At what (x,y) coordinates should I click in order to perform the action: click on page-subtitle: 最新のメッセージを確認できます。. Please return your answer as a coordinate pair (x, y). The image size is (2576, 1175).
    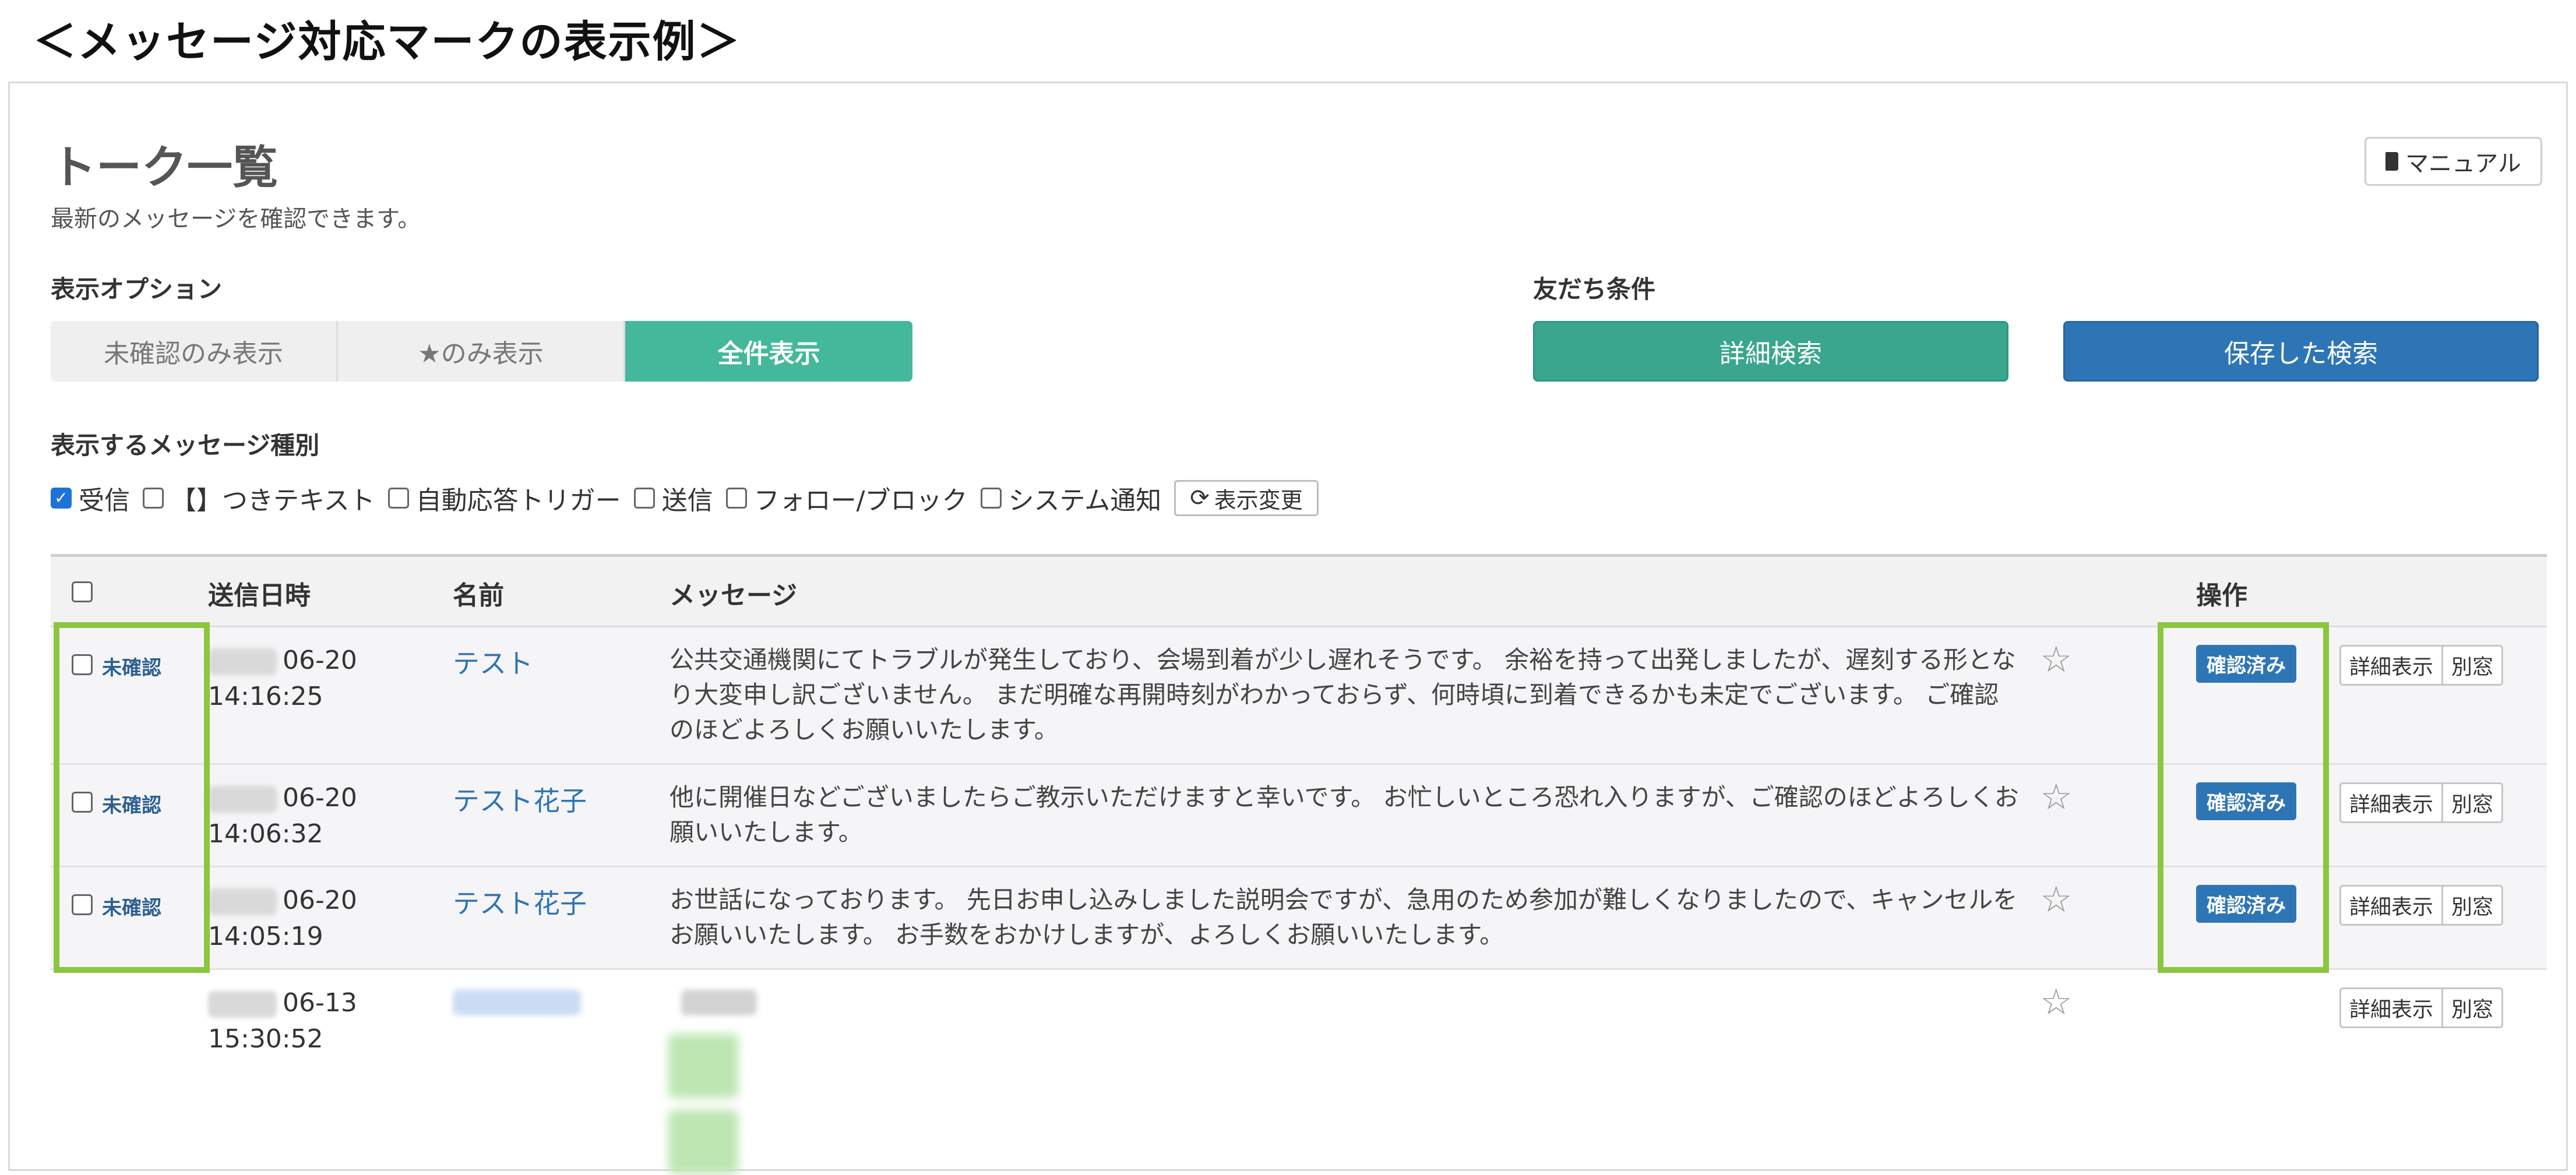
    Looking at the image, I should click on (236, 219).